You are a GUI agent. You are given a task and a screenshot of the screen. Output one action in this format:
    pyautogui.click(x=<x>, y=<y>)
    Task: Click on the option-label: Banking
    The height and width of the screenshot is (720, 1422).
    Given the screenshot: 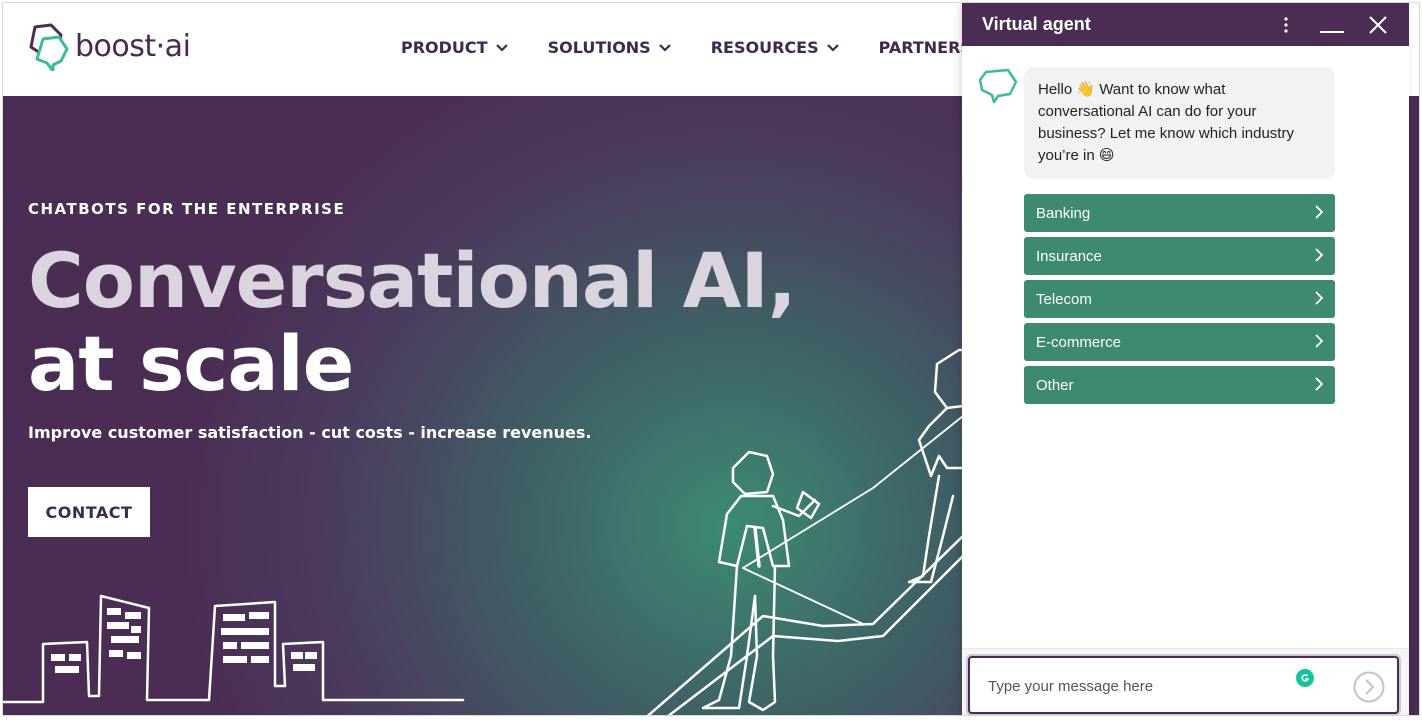 What is the action you would take?
    pyautogui.click(x=1063, y=213)
    